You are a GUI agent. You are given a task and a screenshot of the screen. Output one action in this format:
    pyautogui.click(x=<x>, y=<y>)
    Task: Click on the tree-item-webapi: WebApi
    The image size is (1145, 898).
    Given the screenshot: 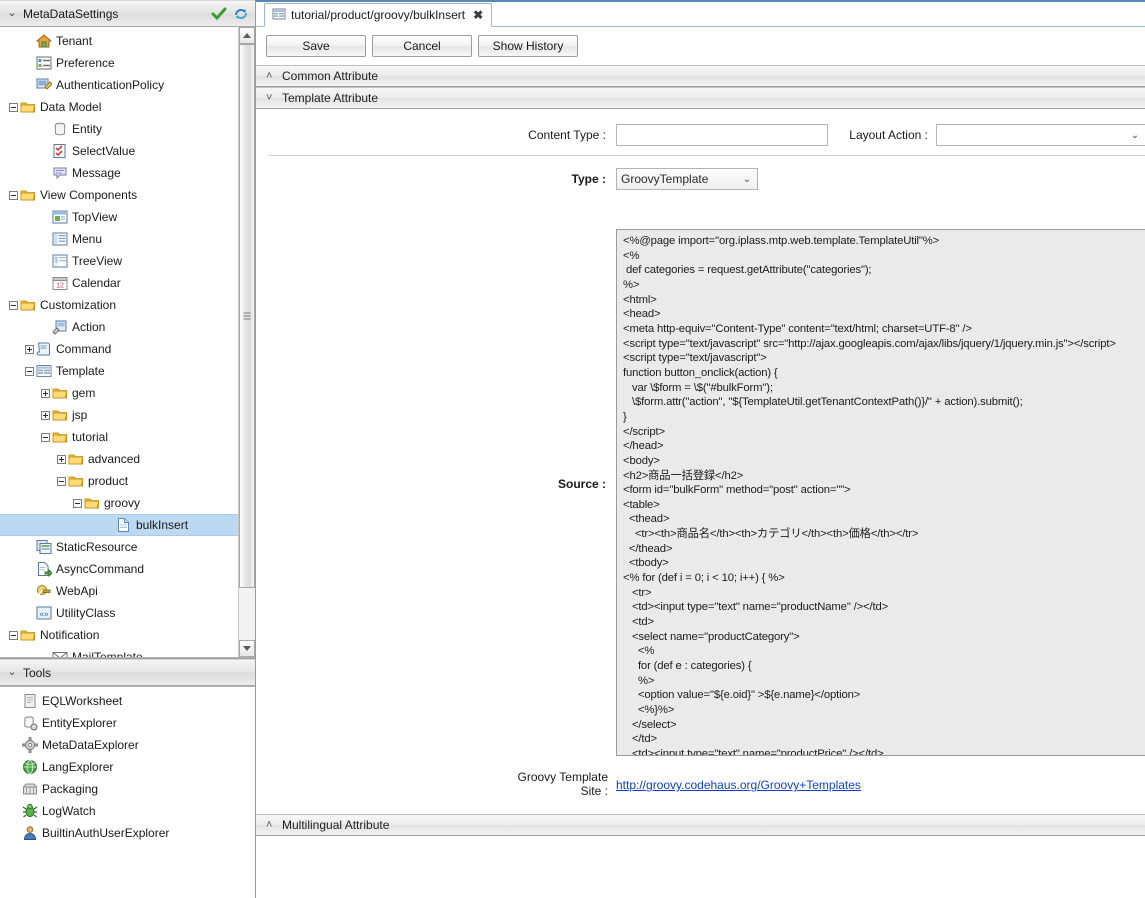 What is the action you would take?
    pyautogui.click(x=119, y=591)
    